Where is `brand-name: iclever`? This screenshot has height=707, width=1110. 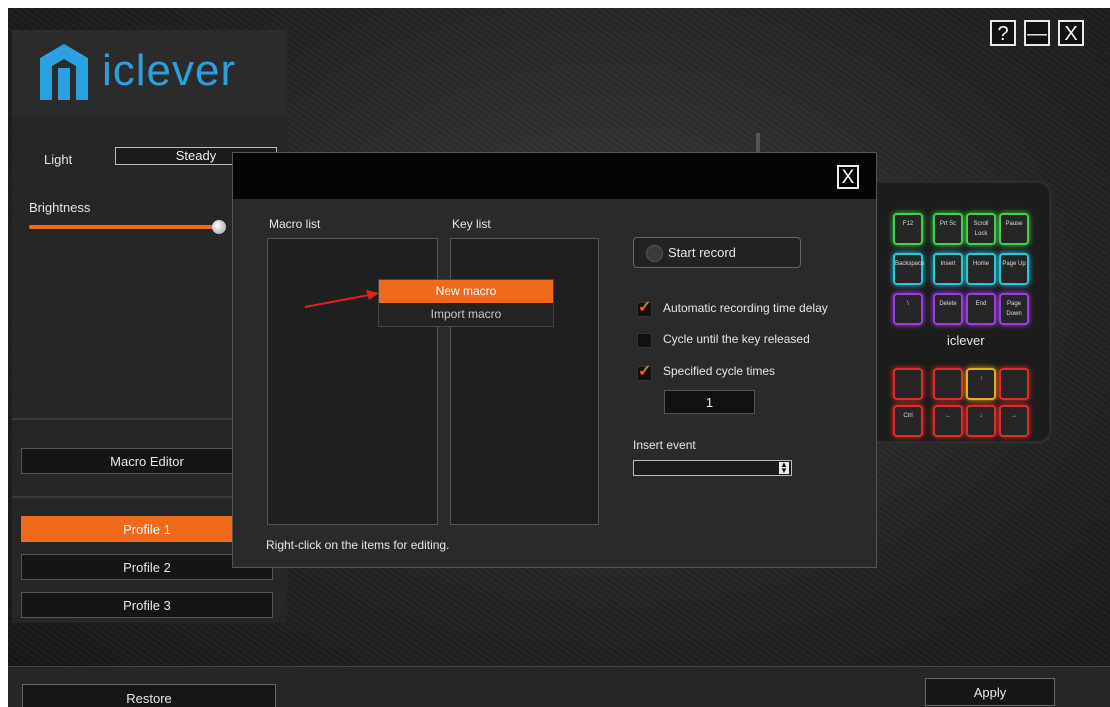 brand-name: iclever is located at coordinates (169, 70).